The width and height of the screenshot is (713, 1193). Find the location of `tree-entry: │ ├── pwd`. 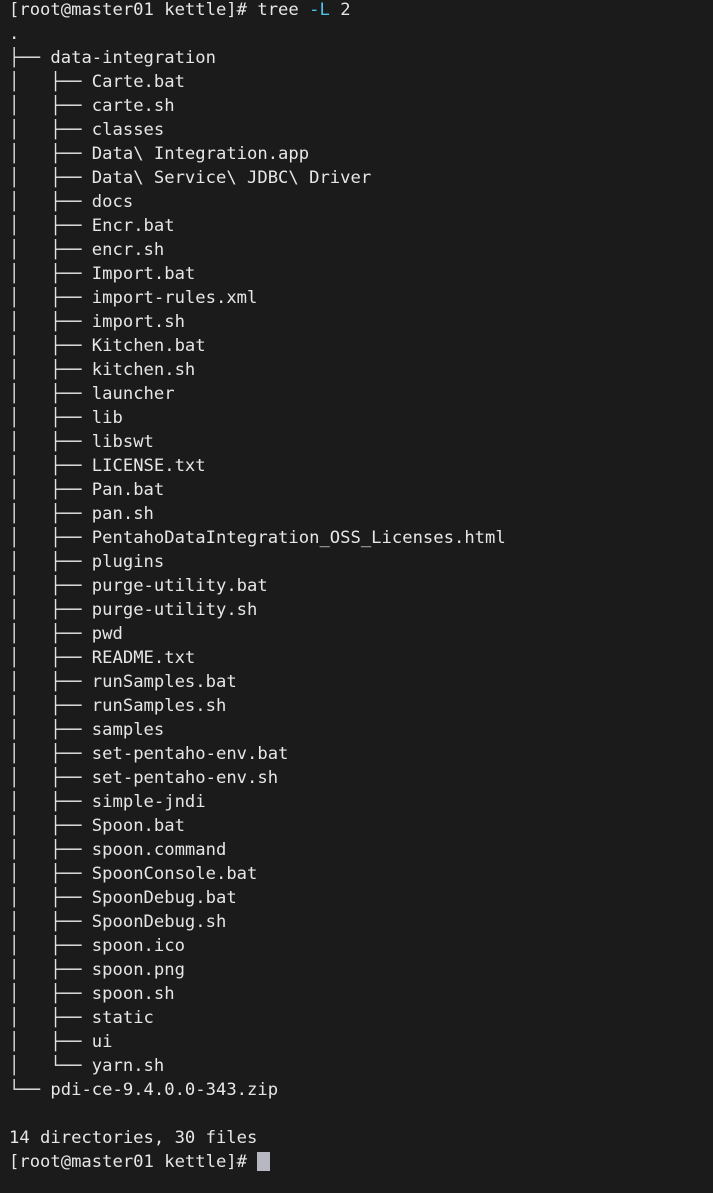

tree-entry: │ ├── pwd is located at coordinates (361, 634).